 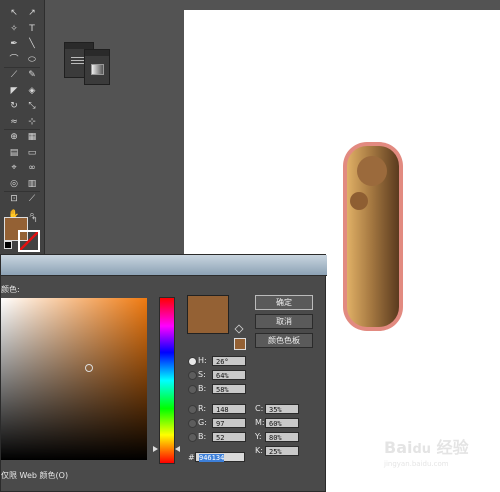 I want to click on channel-value-field: 64%, so click(x=229, y=375).